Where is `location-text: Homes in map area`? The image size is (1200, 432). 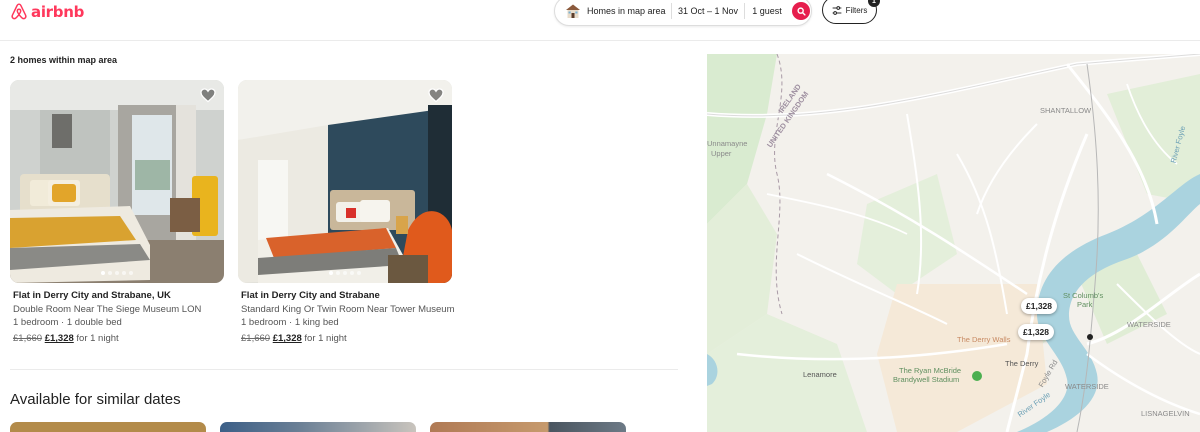
location-text: Homes in map area is located at coordinates (626, 11).